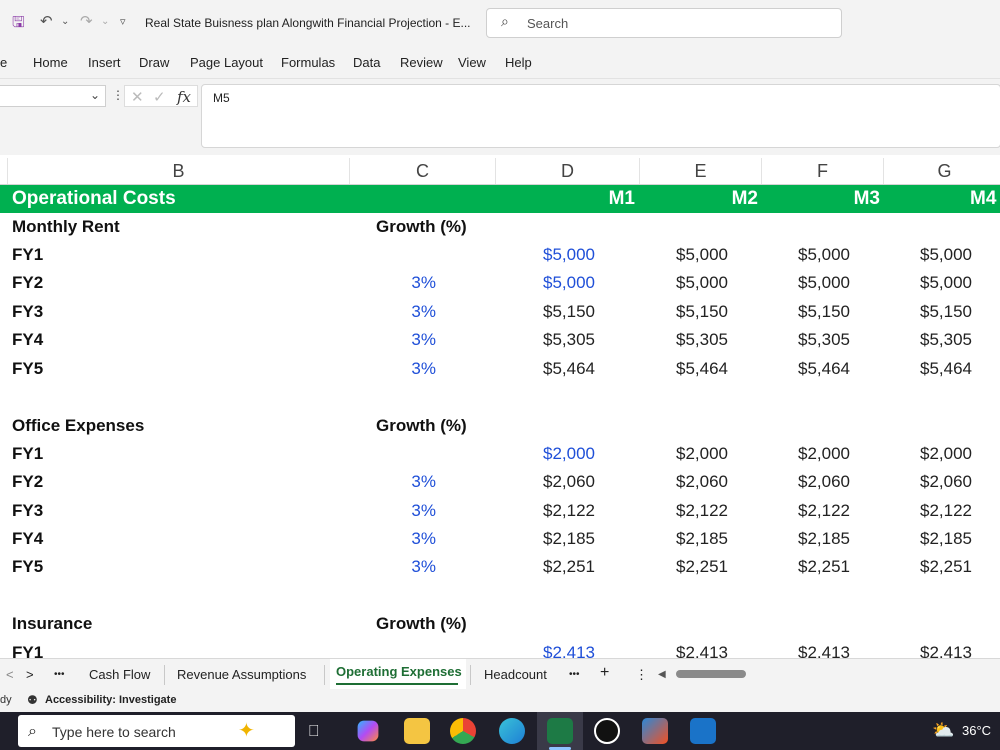 The height and width of the screenshot is (750, 1000). I want to click on search-input: ⌕ Search, so click(664, 23).